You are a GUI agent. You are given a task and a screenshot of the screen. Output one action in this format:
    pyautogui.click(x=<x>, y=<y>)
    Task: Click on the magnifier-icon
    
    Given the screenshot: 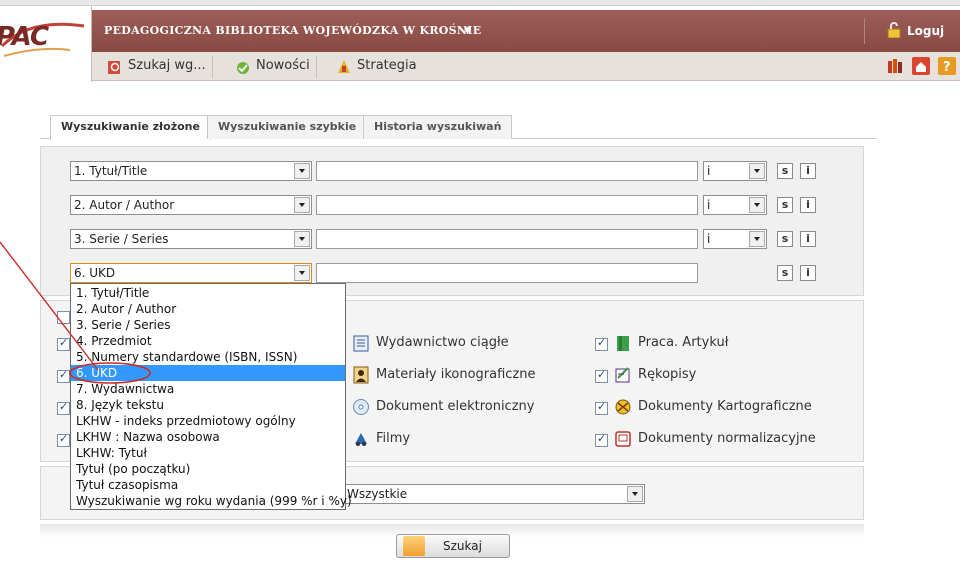 What is the action you would take?
    pyautogui.click(x=414, y=546)
    